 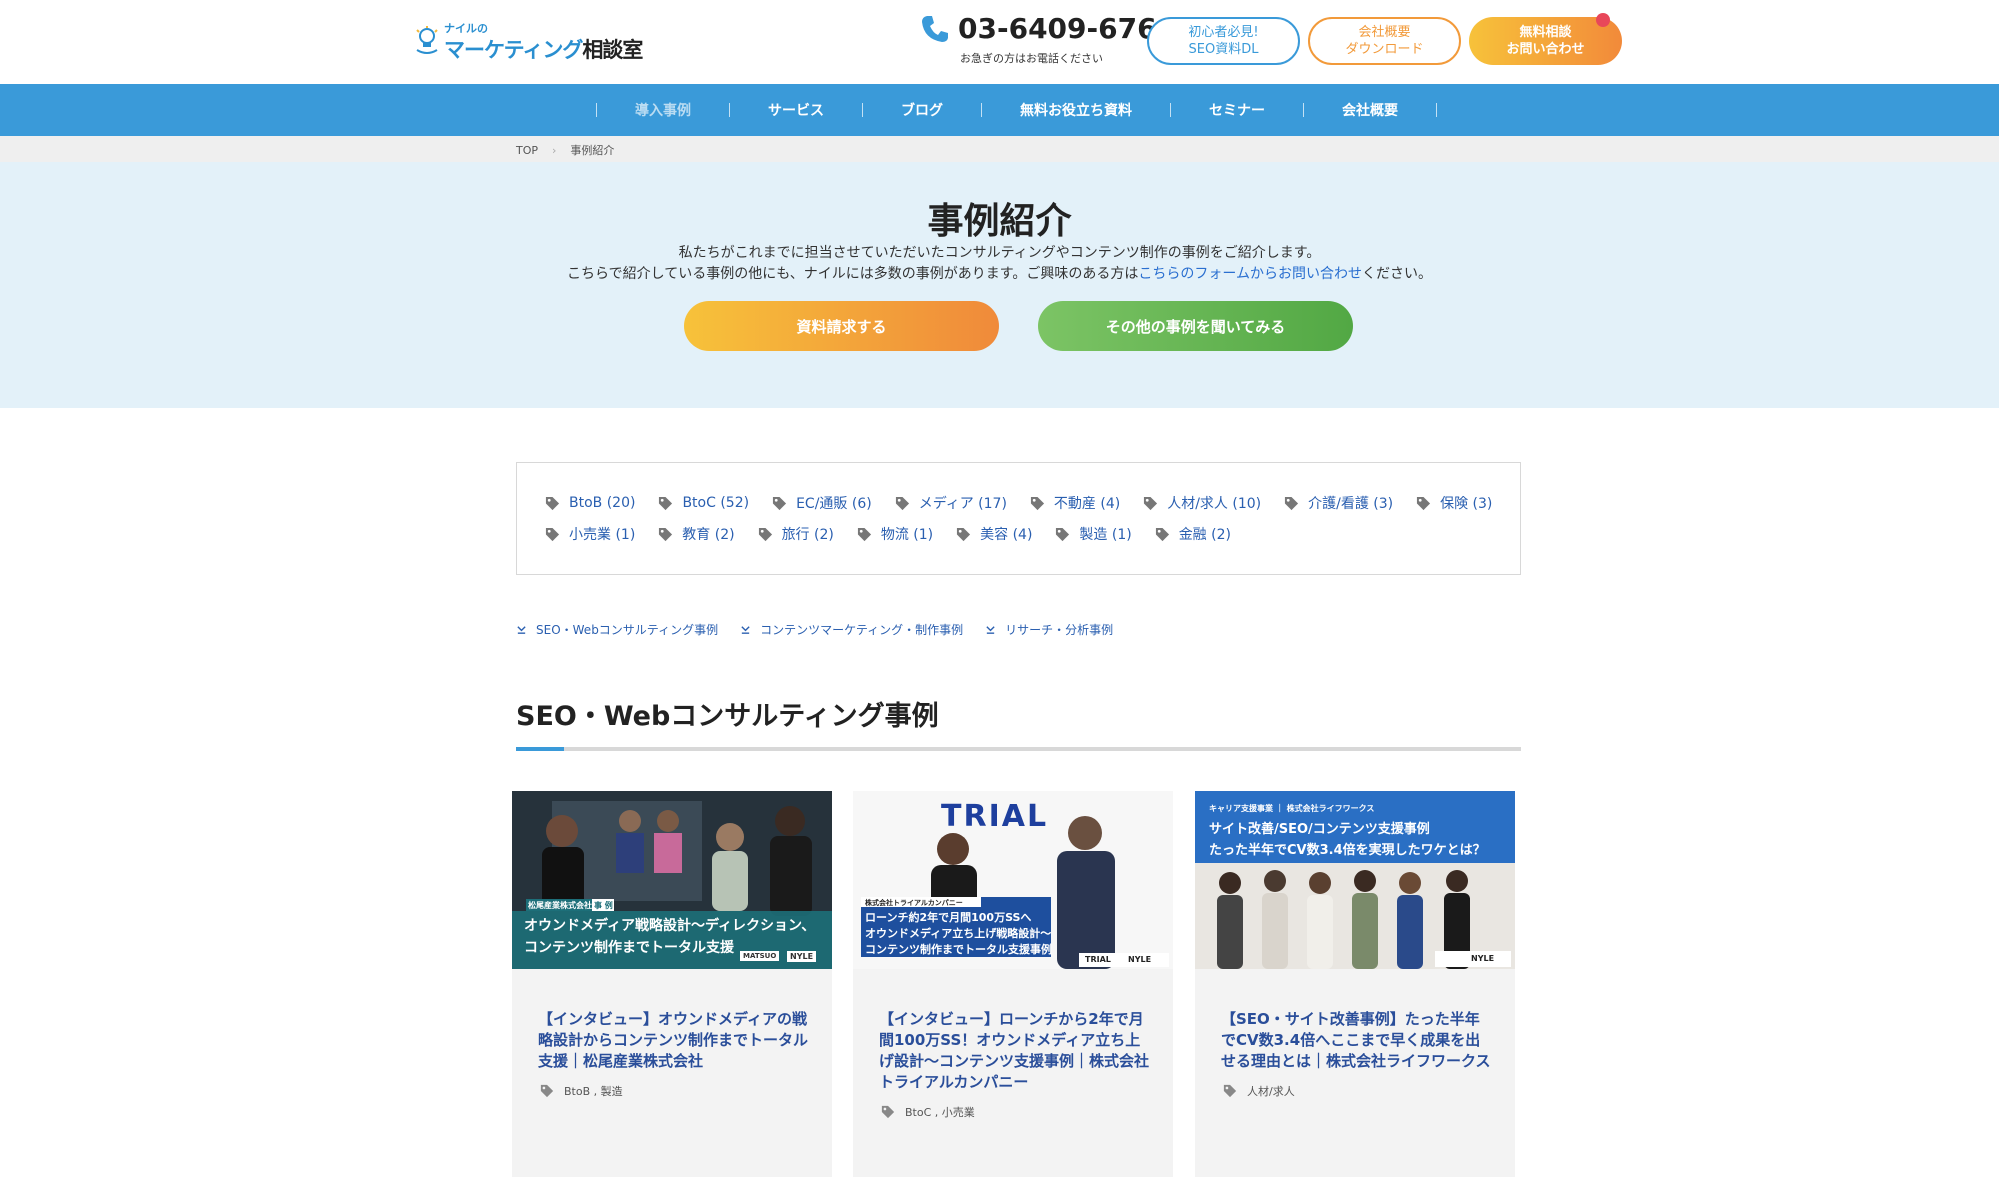 I want to click on category-tag-link: 製造 (1), so click(x=1093, y=534).